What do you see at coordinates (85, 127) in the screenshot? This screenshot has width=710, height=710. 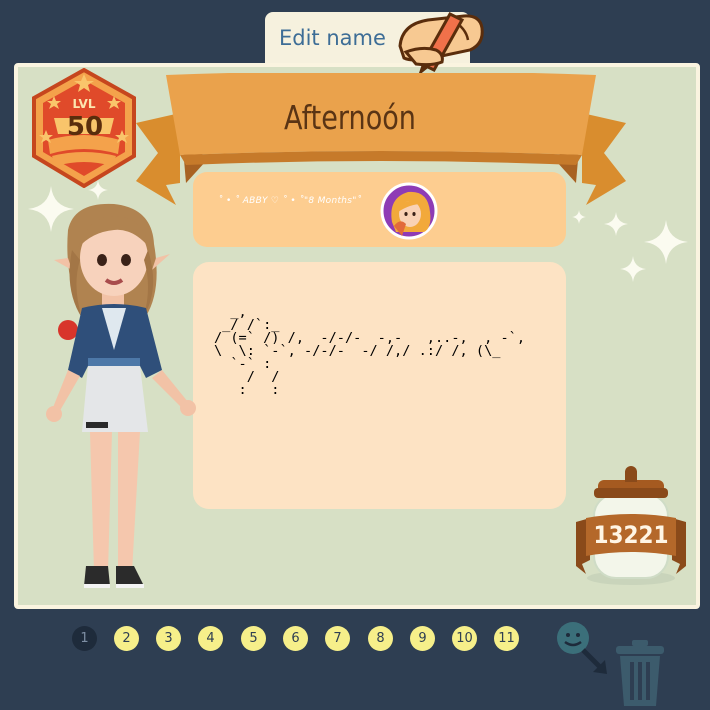 I see `level-value: 50` at bounding box center [85, 127].